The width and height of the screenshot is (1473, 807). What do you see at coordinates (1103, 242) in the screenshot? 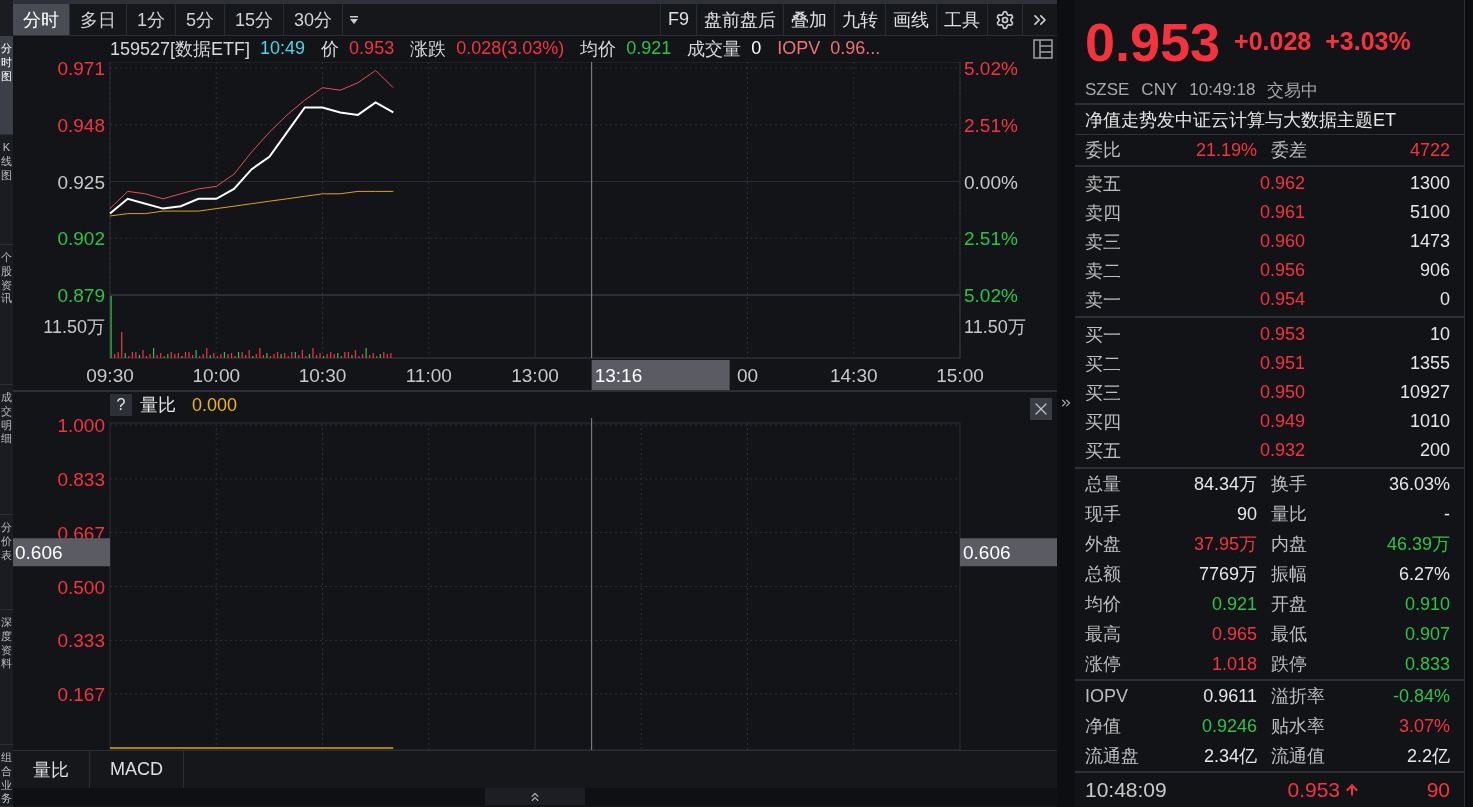
I see `order-label: 卖三` at bounding box center [1103, 242].